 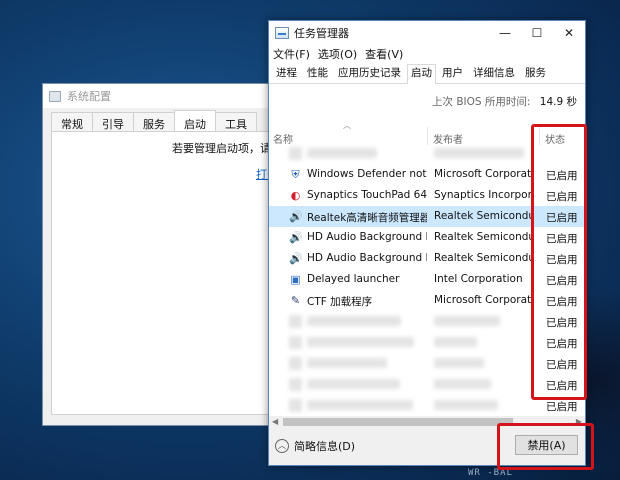 What do you see at coordinates (427, 33) in the screenshot?
I see `task-manager-titlebar: 任务管理器 — ☐ ✕` at bounding box center [427, 33].